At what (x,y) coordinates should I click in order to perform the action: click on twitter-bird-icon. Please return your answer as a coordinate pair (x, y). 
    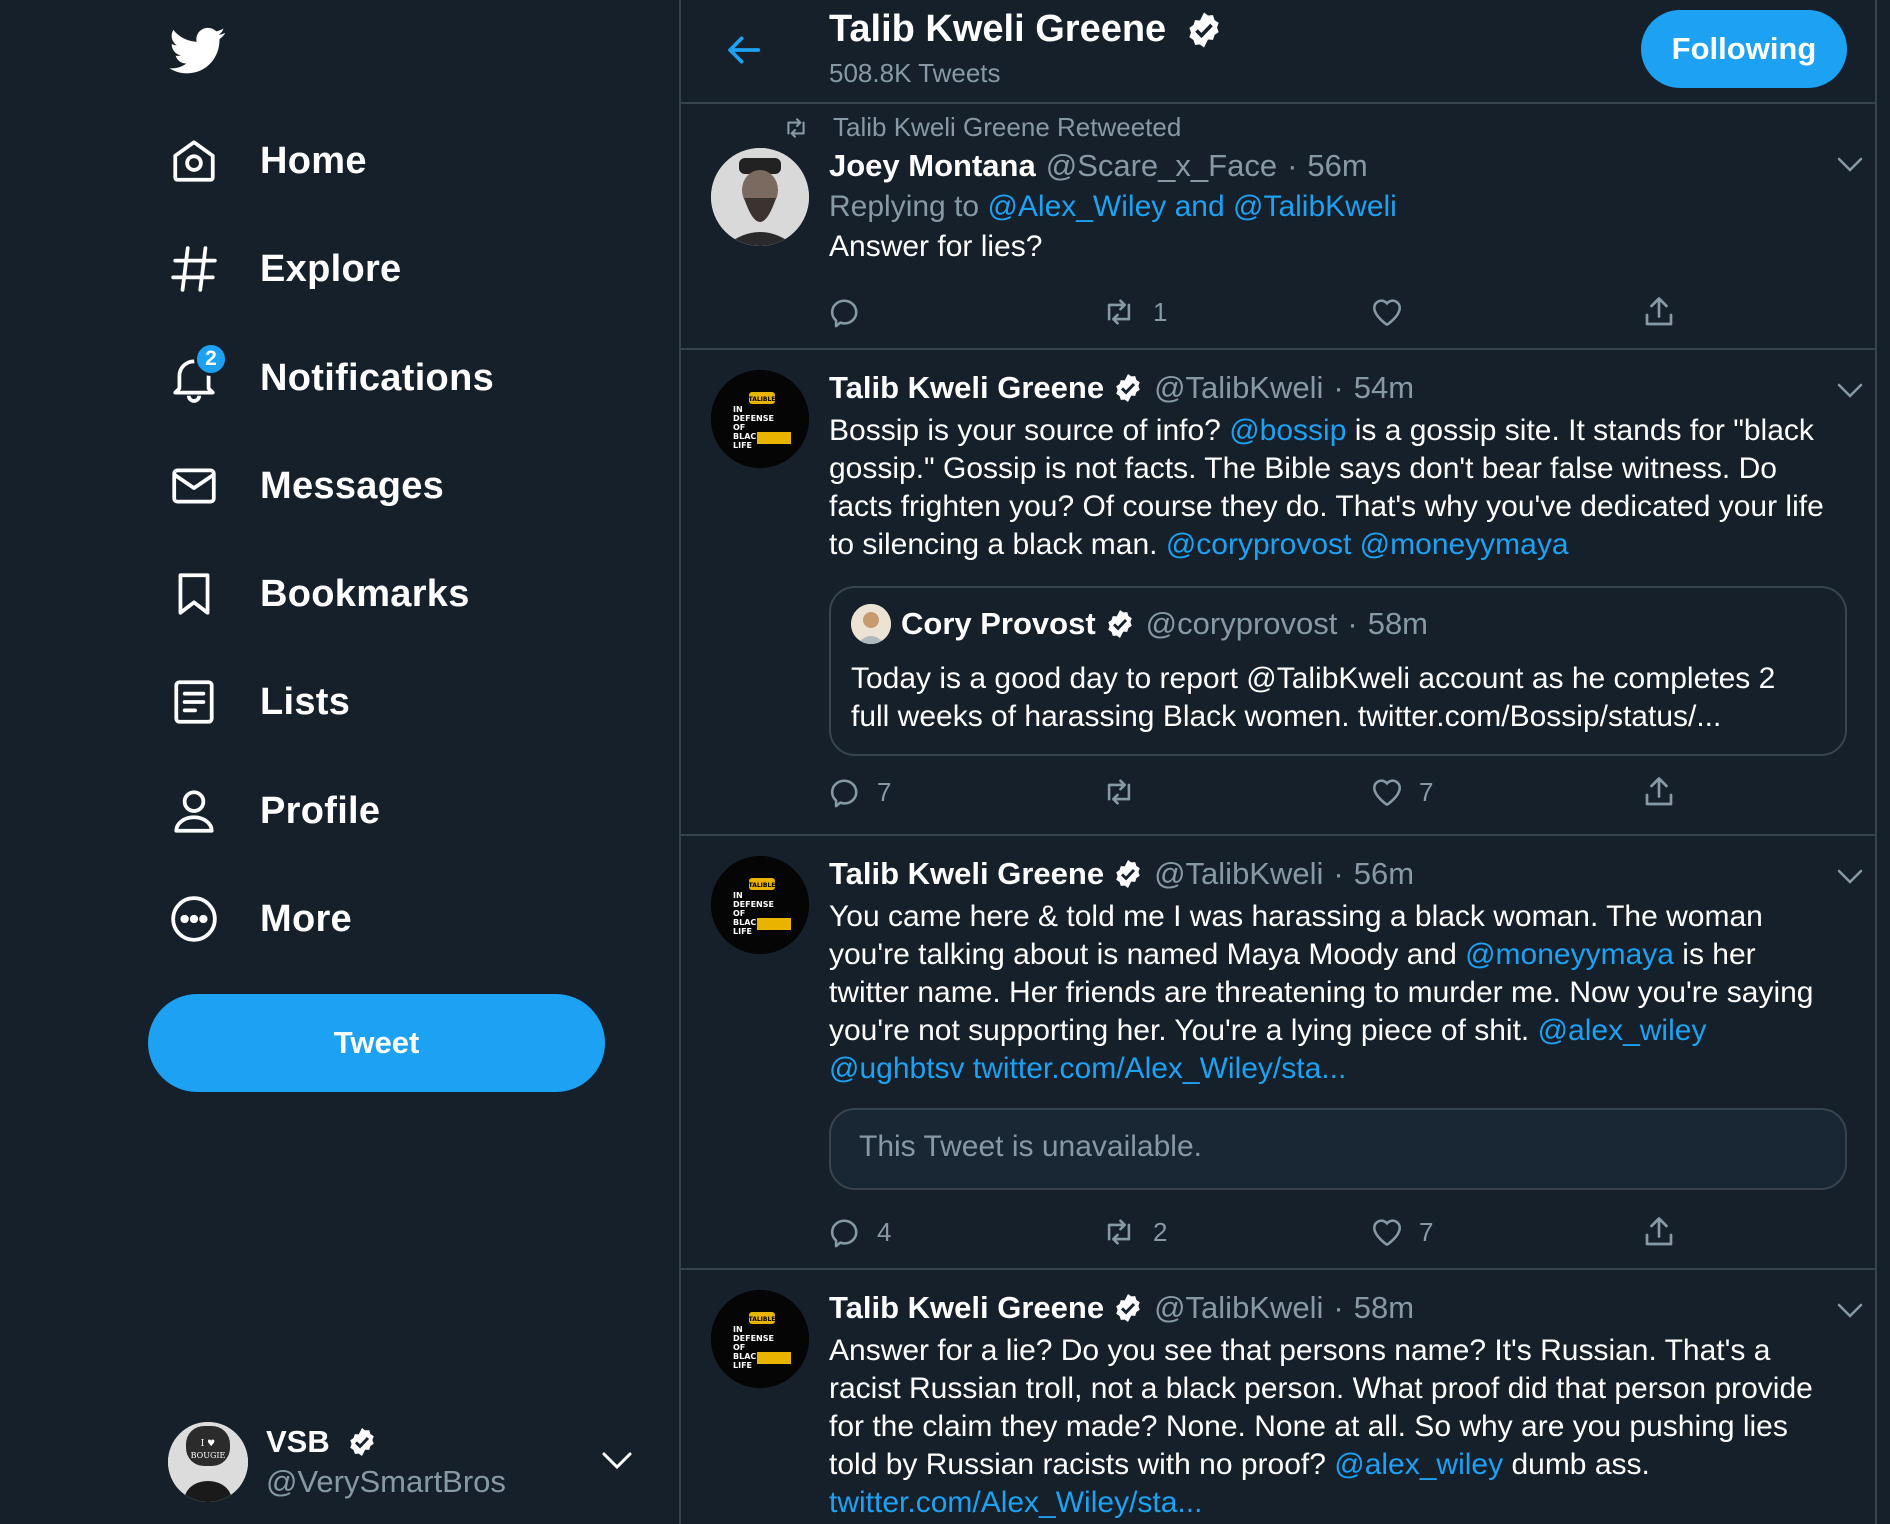
    Looking at the image, I should click on (198, 50).